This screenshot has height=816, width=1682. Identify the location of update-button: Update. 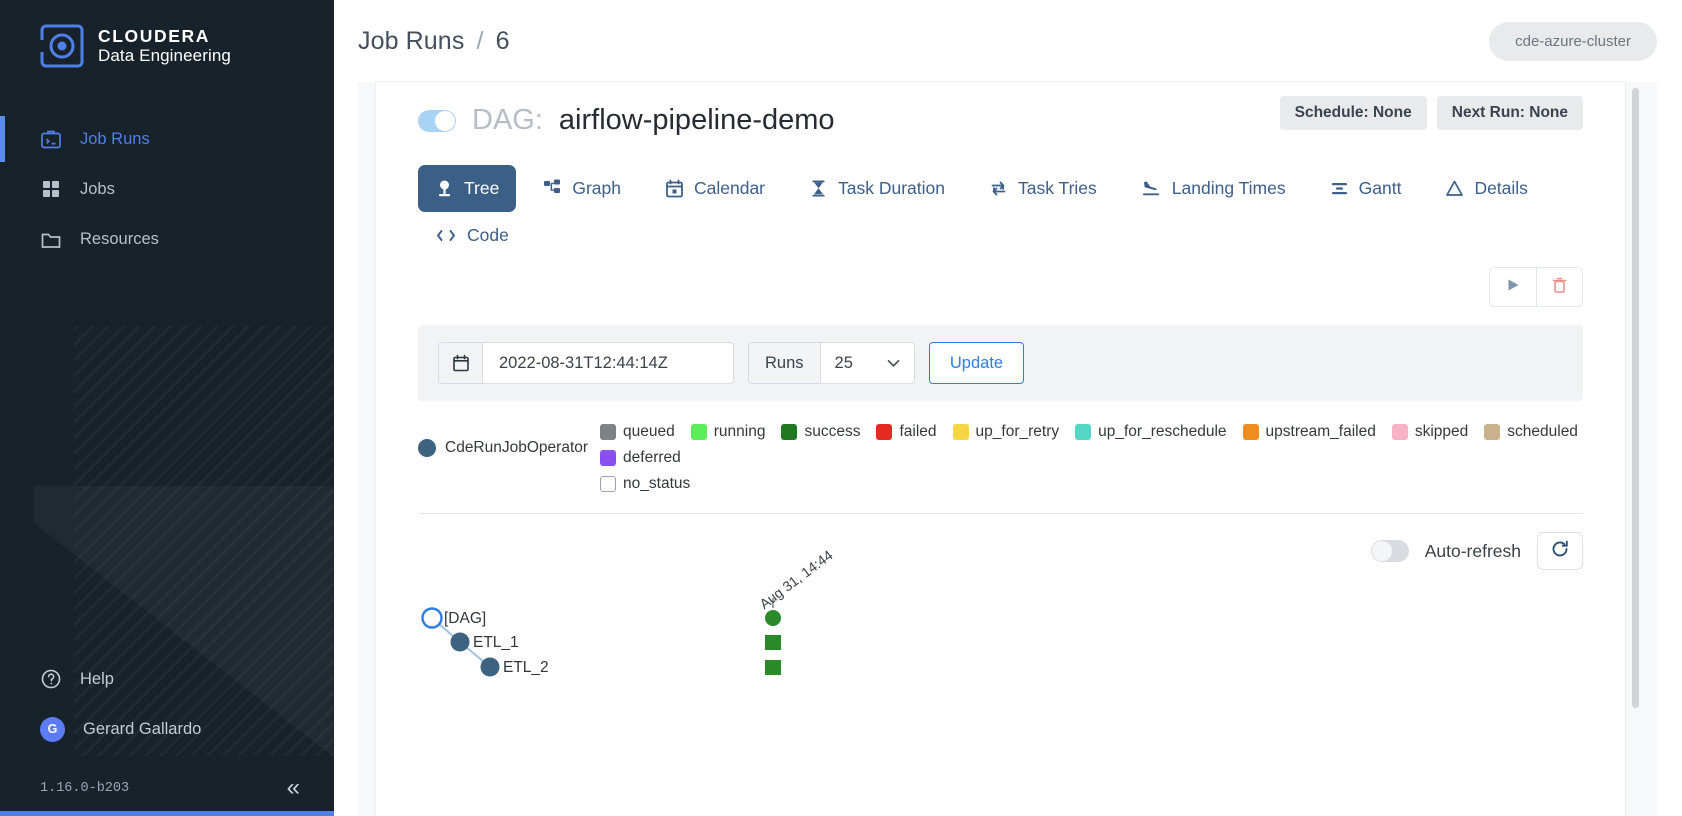
(976, 363).